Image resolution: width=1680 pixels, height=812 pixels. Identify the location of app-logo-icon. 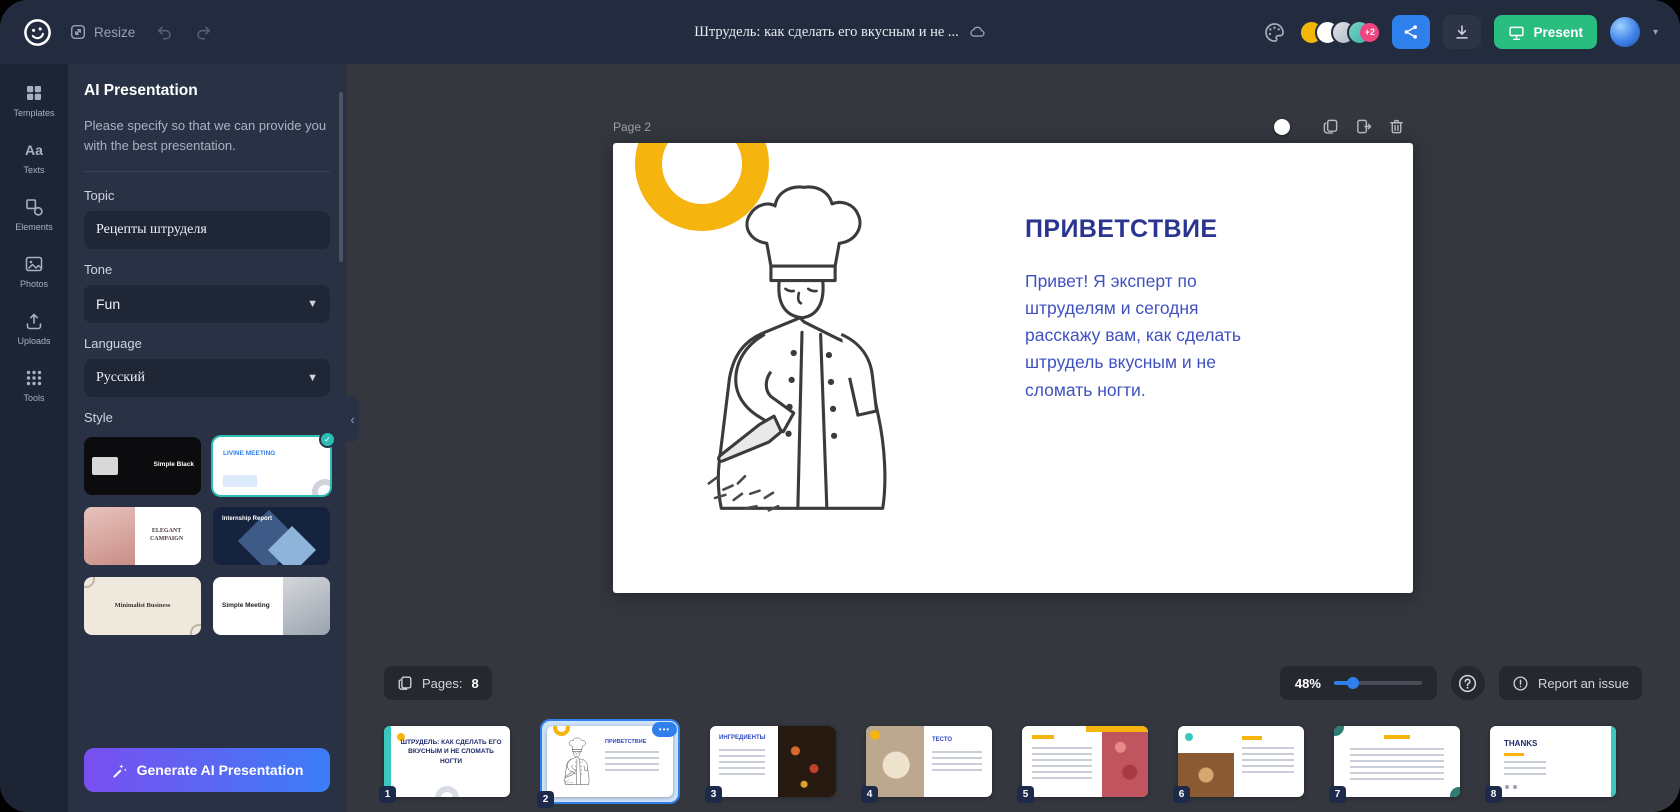
(37, 32).